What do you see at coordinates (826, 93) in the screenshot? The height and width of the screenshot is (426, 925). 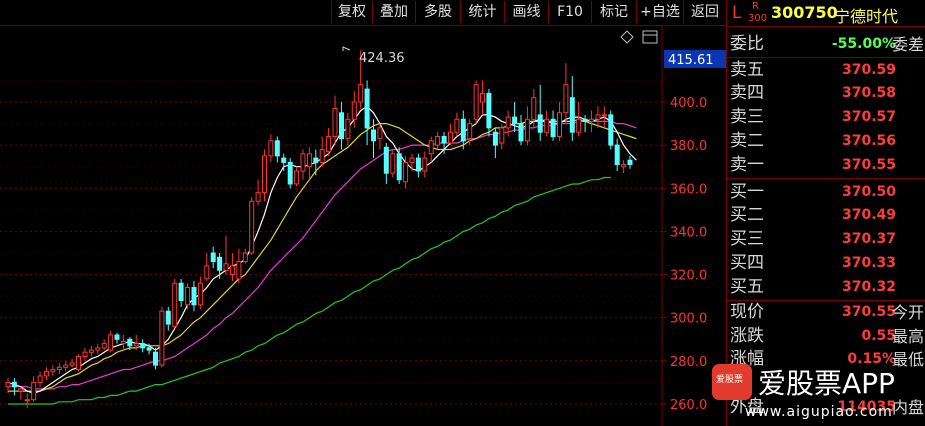 I see `sell-row: 卖四 370.58` at bounding box center [826, 93].